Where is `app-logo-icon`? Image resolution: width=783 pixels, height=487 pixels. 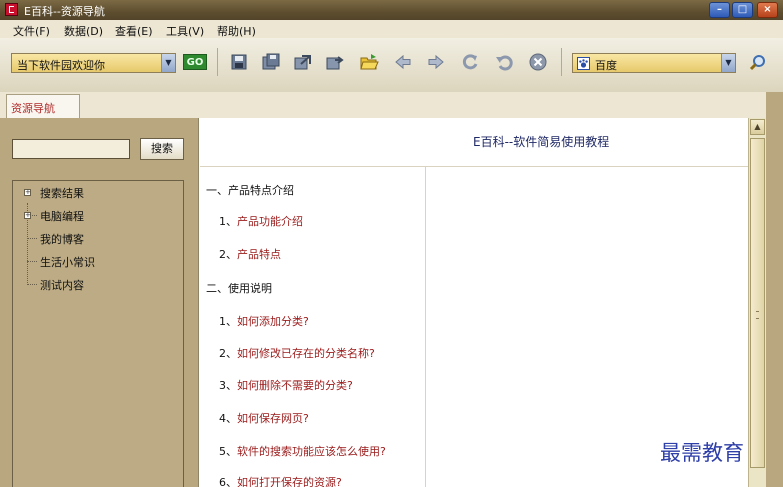 app-logo-icon is located at coordinates (11, 9).